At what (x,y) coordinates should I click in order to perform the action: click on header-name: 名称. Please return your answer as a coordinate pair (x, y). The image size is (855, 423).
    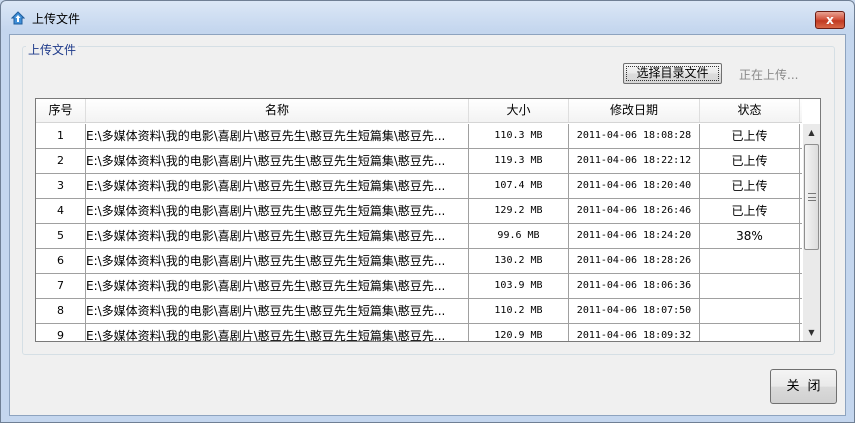
    Looking at the image, I should click on (277, 110).